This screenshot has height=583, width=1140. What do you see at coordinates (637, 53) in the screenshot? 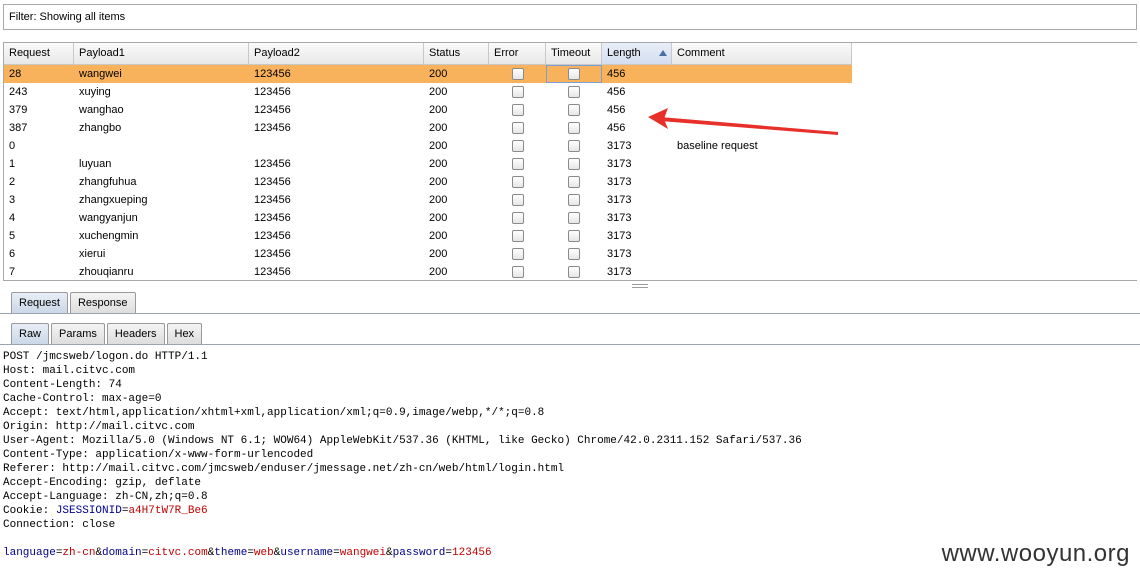
I see `column-header-length: Length` at bounding box center [637, 53].